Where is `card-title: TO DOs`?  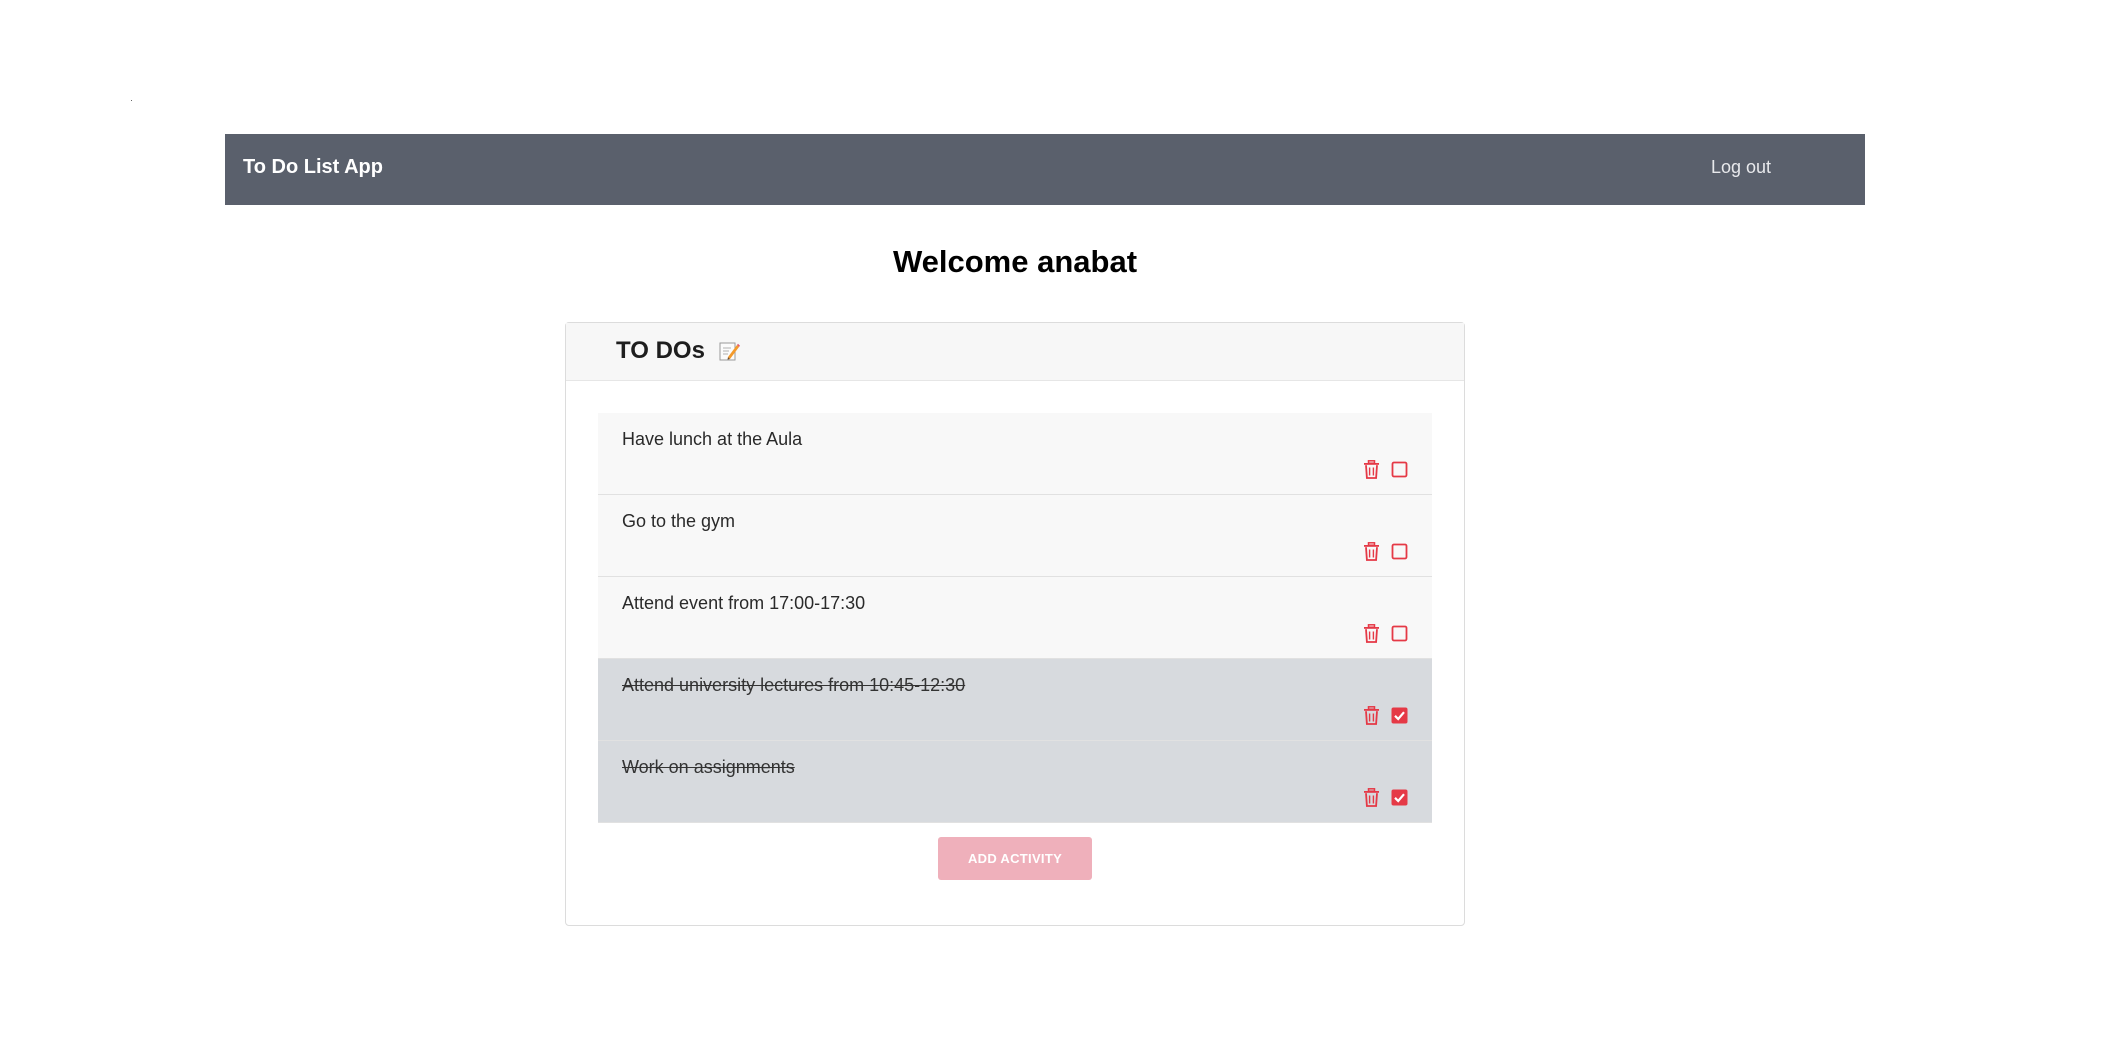
card-title: TO DOs is located at coordinates (660, 350).